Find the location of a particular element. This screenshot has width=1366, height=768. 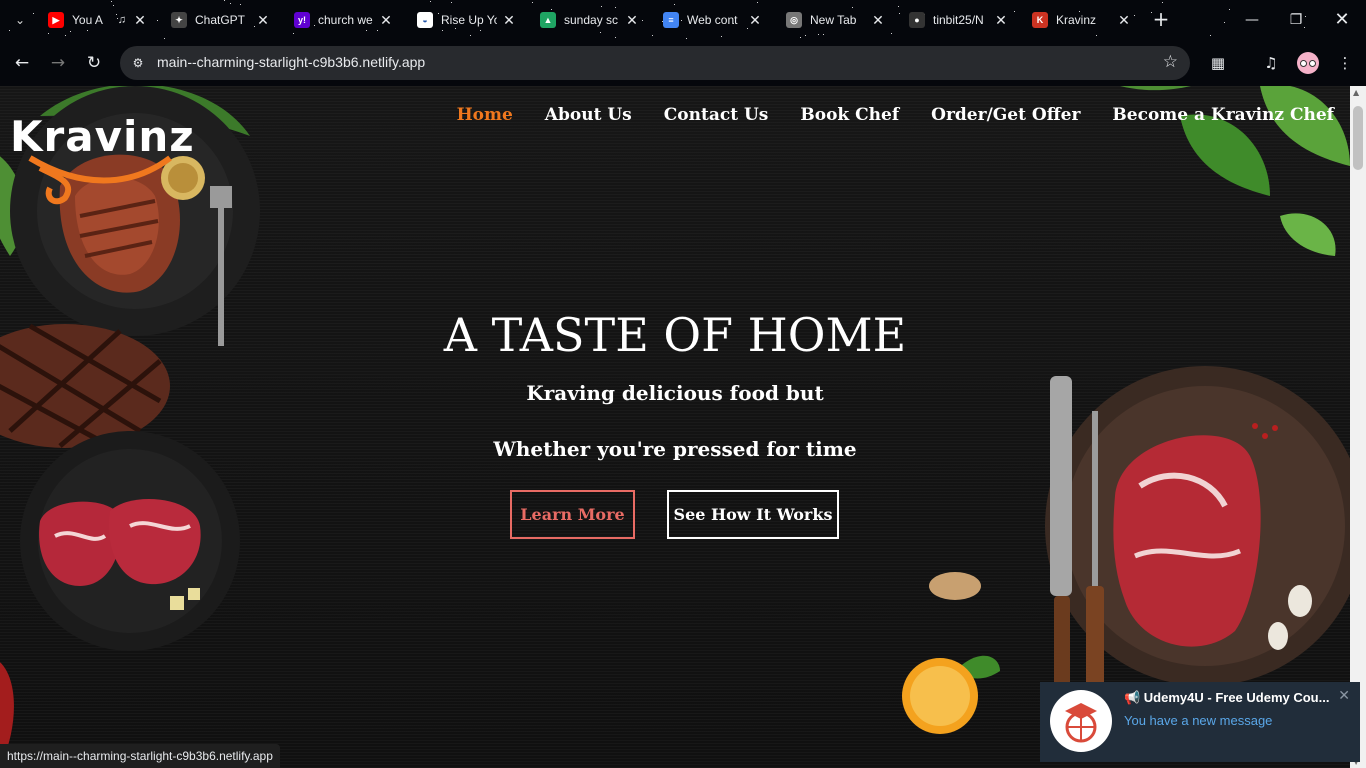

shallot-image is located at coordinates (955, 586).